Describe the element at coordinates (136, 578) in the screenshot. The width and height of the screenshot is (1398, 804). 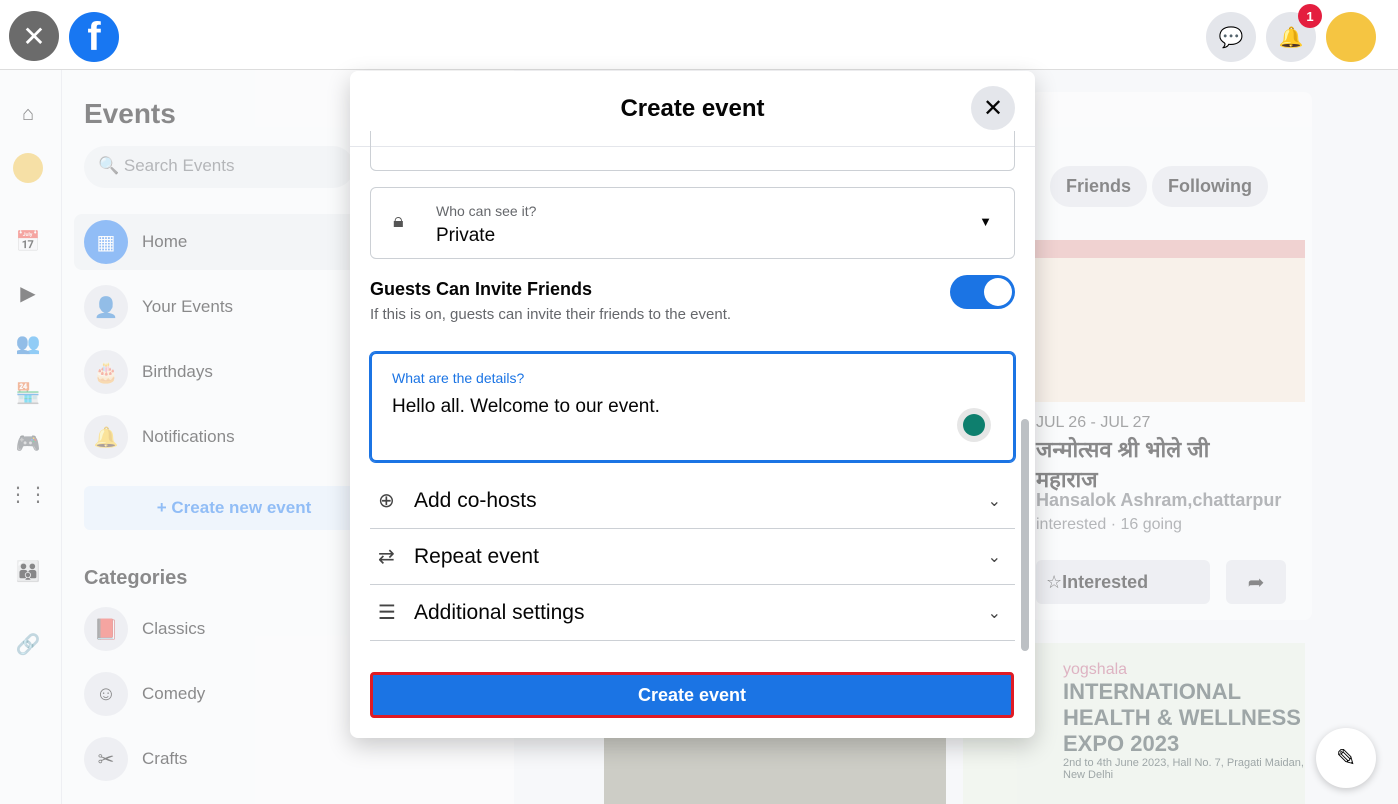
I see `categories-title: Categories` at that location.